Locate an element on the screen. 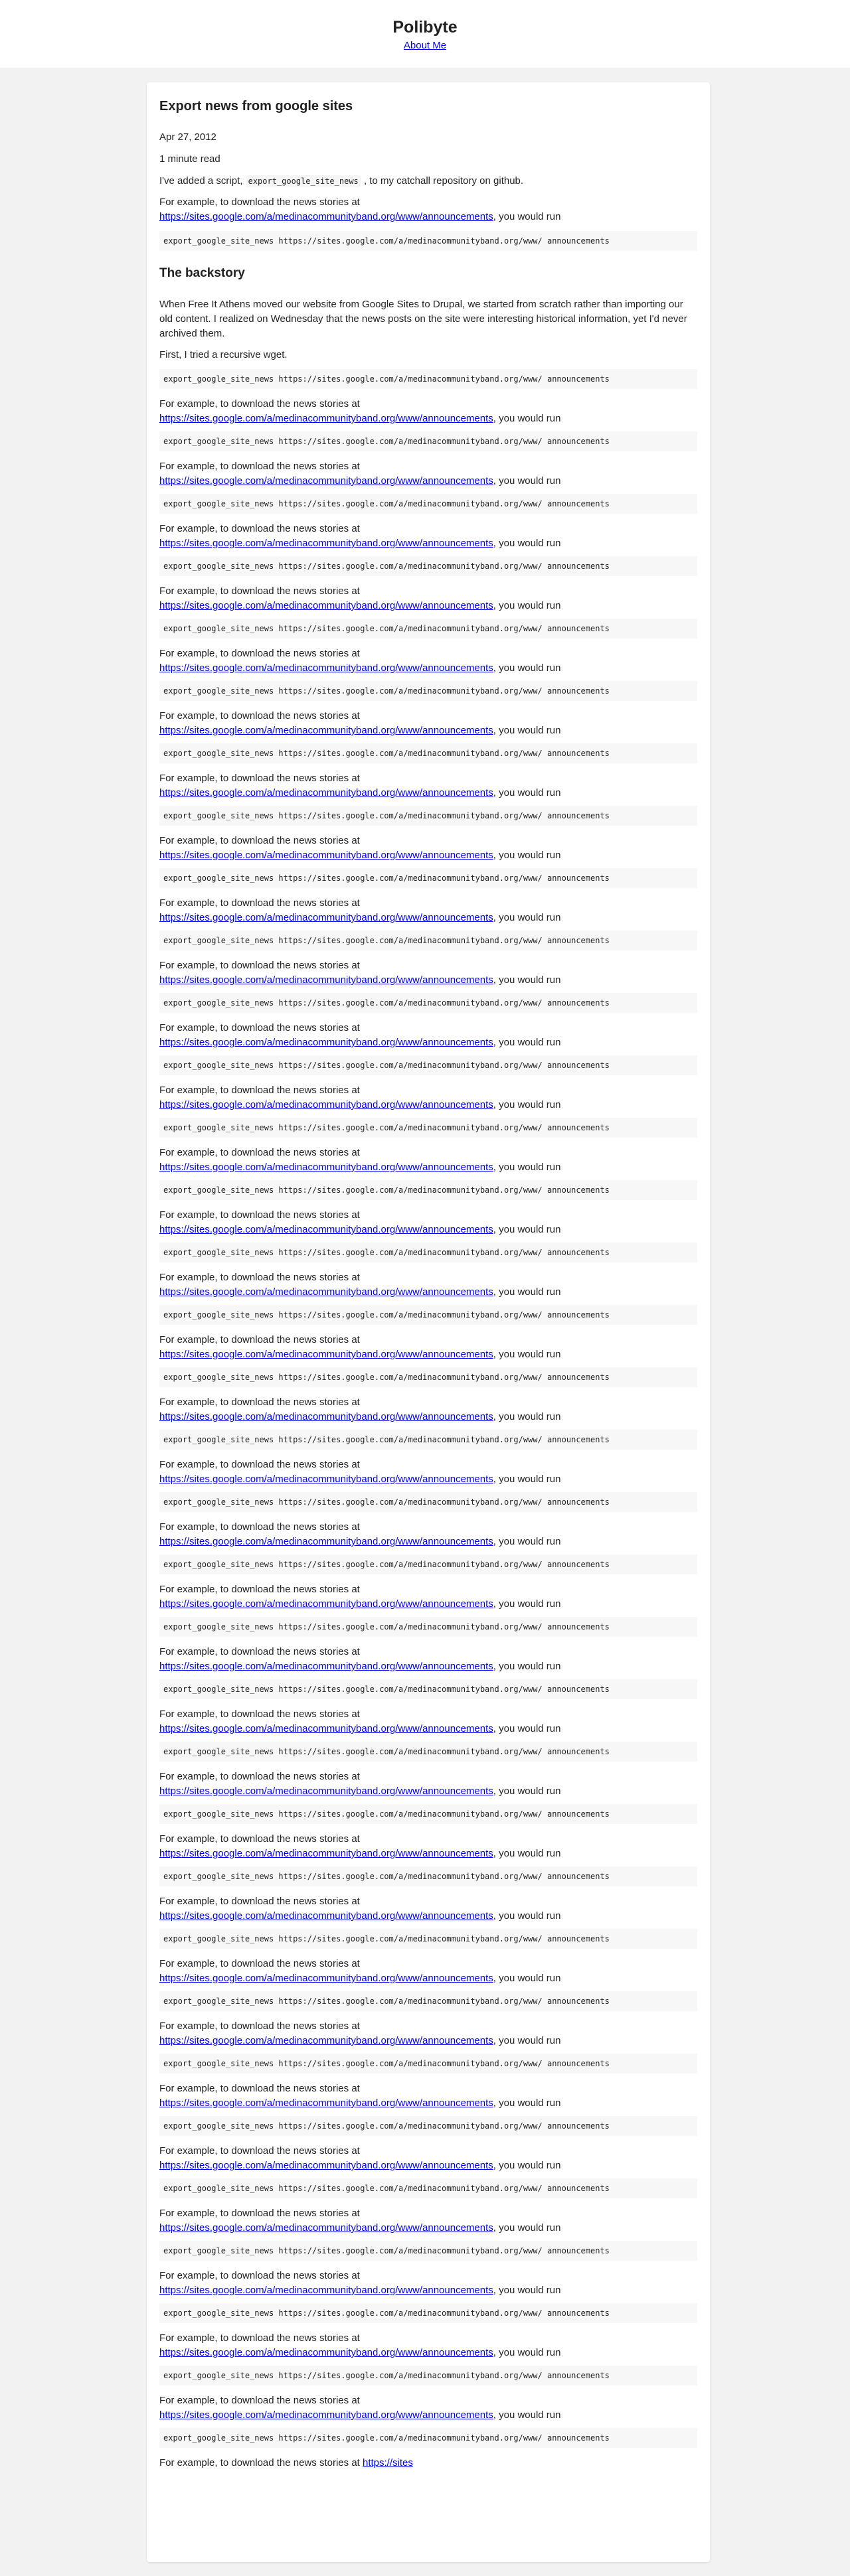 The width and height of the screenshot is (850, 2576). final-link: https://sites is located at coordinates (388, 2462).